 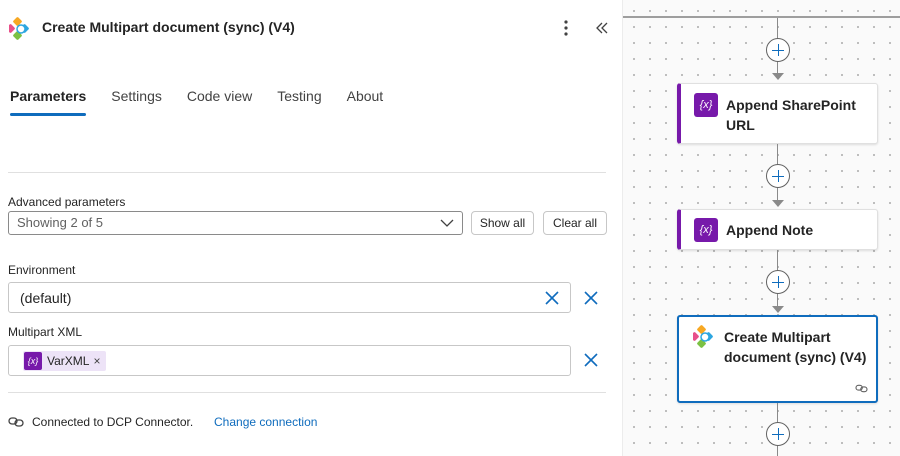 What do you see at coordinates (795, 357) in the screenshot?
I see `card-title-line: document (sync) (V4)` at bounding box center [795, 357].